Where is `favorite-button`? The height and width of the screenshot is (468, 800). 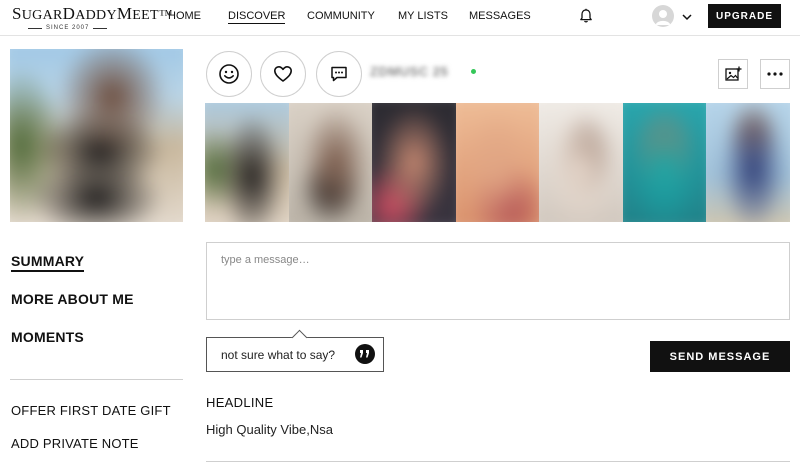
favorite-button is located at coordinates (283, 74).